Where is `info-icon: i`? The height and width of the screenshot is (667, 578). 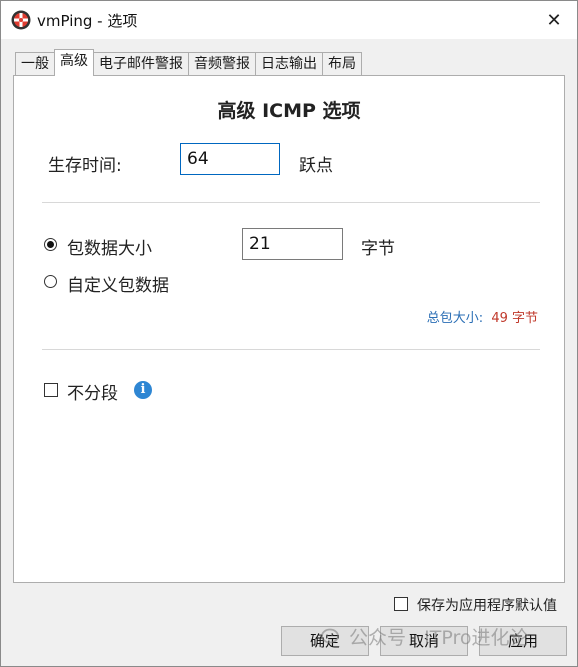
info-icon: i is located at coordinates (143, 390).